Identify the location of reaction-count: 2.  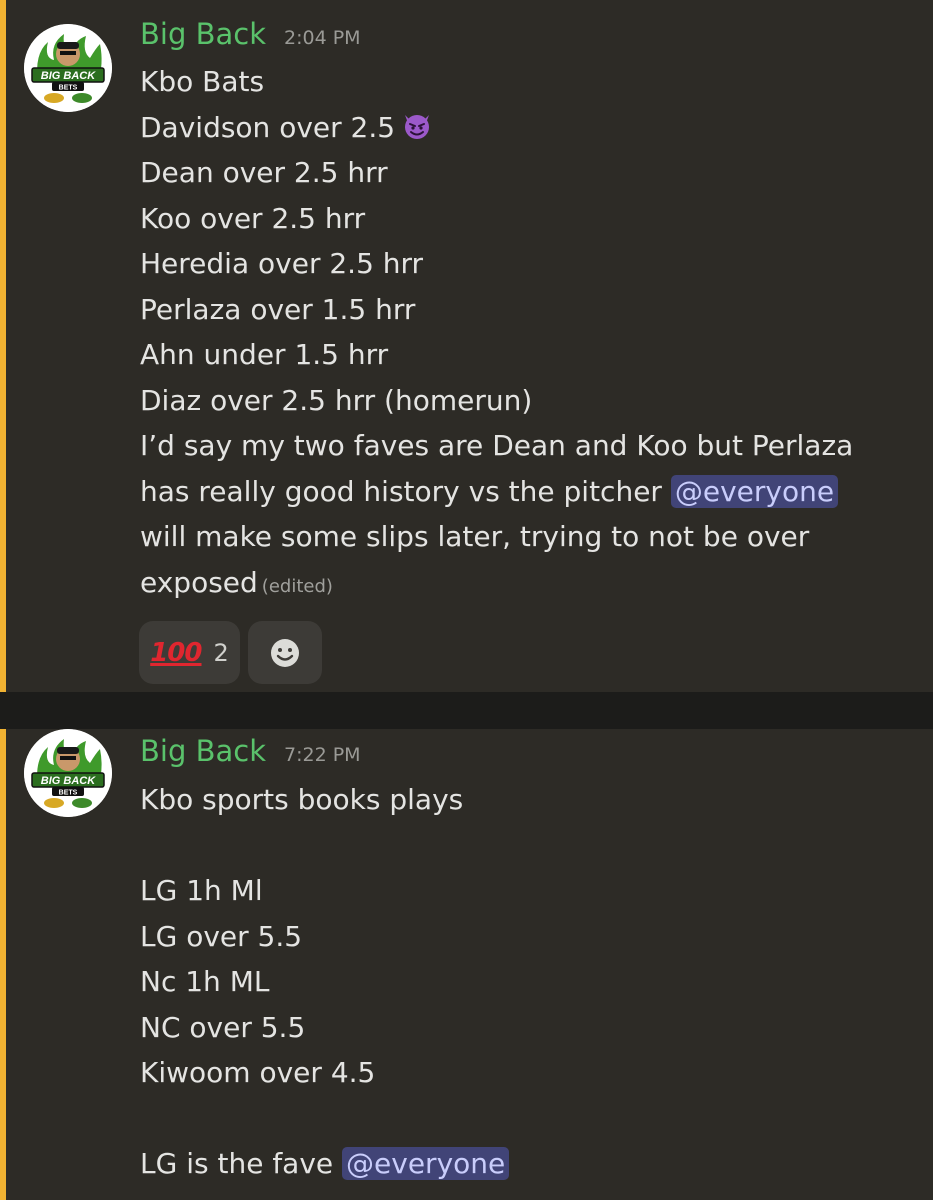
(221, 652).